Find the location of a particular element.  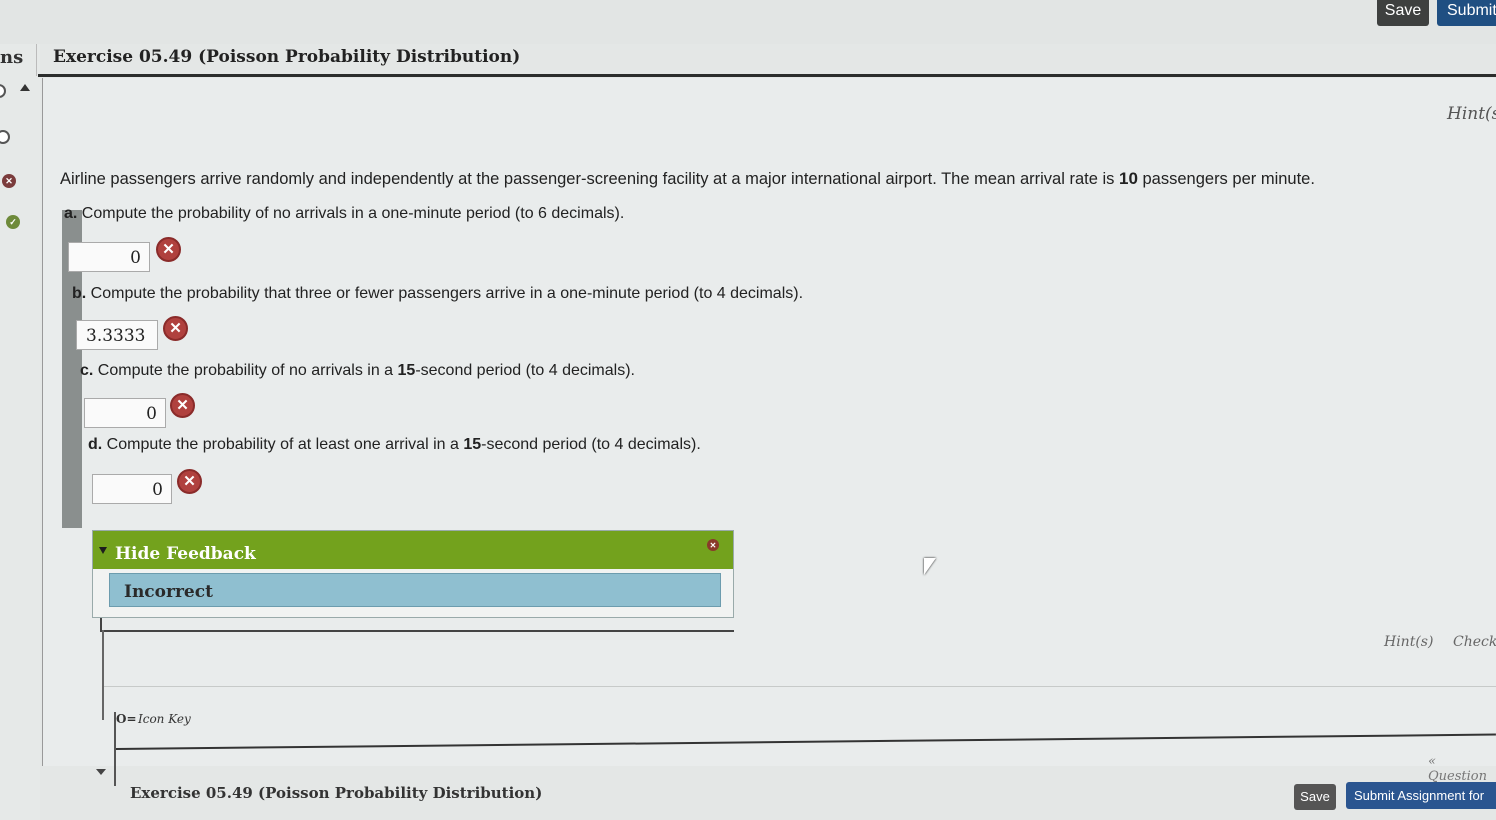

submit-assignment-button: Submit Assignment for is located at coordinates (1421, 795).